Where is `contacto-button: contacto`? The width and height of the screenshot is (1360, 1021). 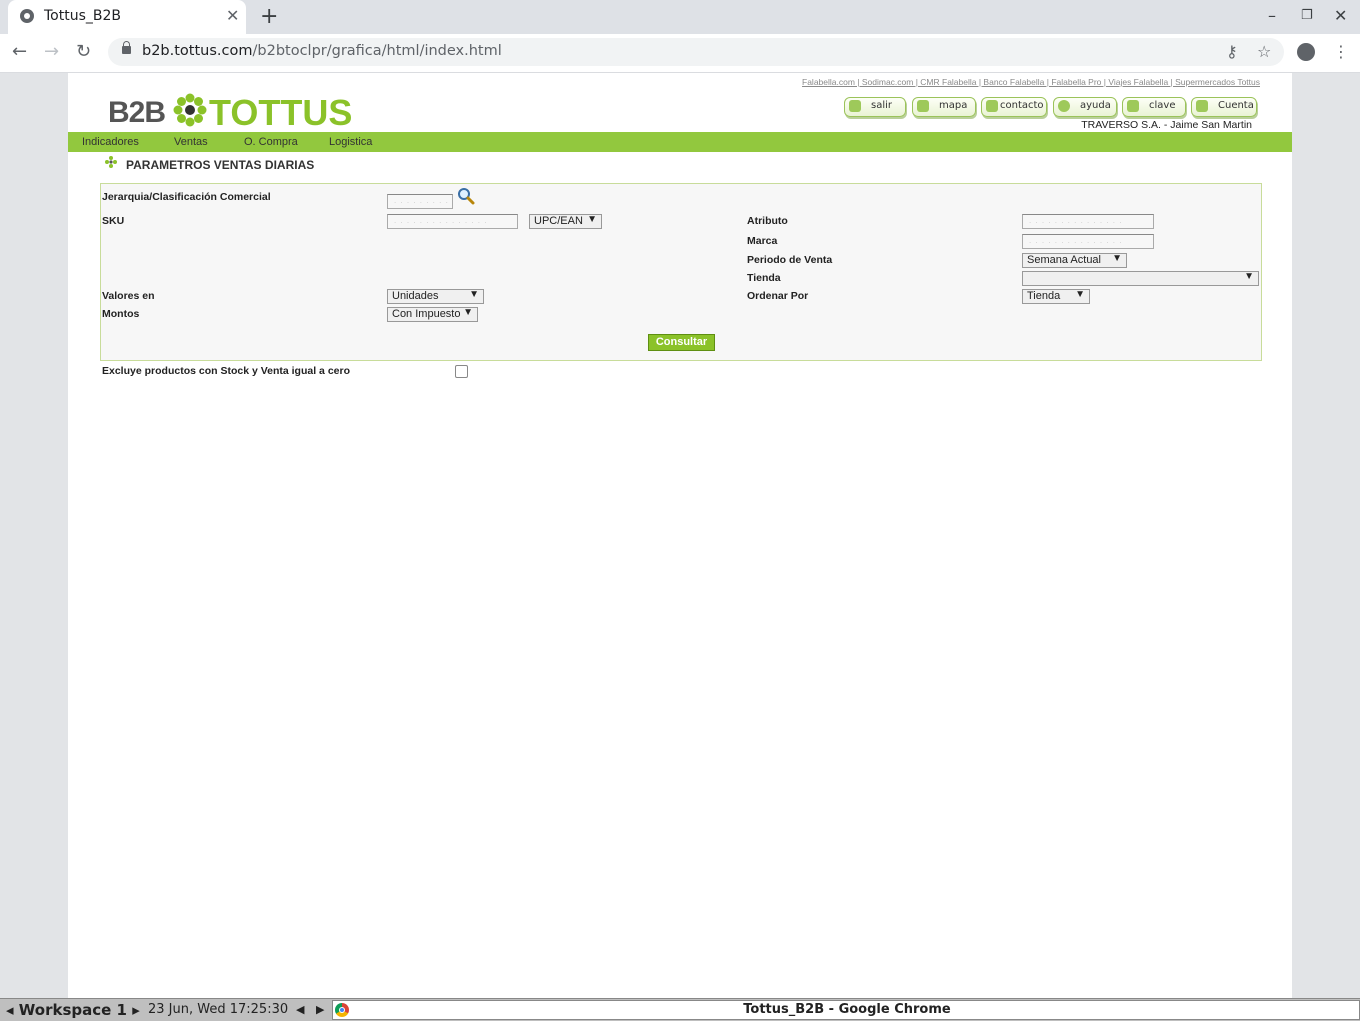
contacto-button: contacto is located at coordinates (1014, 107).